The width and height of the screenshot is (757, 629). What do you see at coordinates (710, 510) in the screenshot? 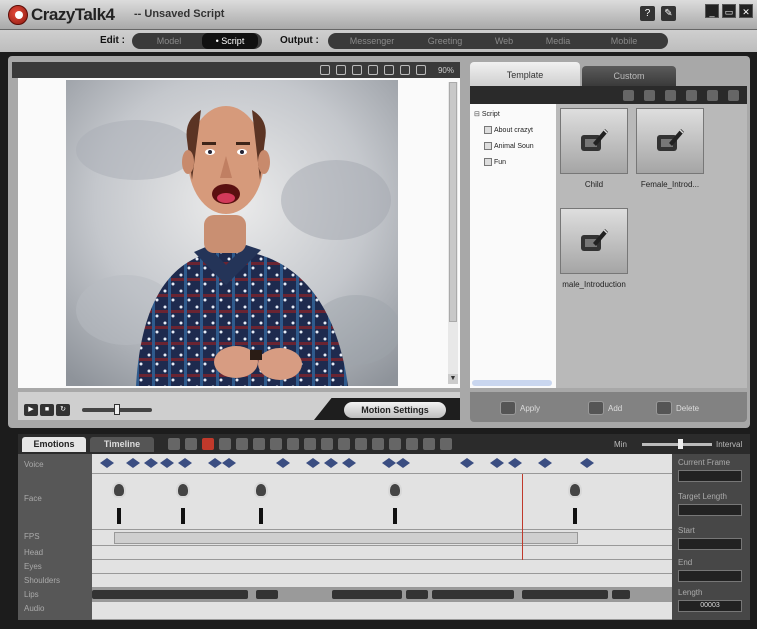
I see `target-length-field` at bounding box center [710, 510].